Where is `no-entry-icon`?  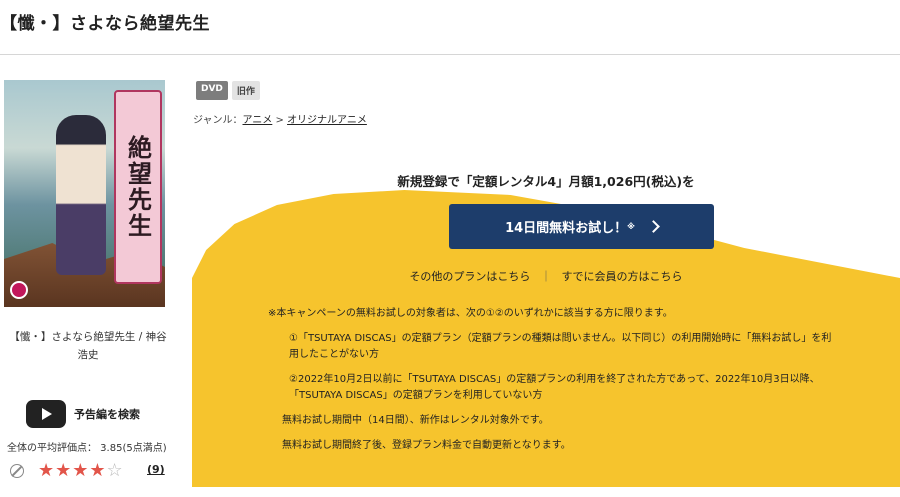
no-entry-icon is located at coordinates (17, 471).